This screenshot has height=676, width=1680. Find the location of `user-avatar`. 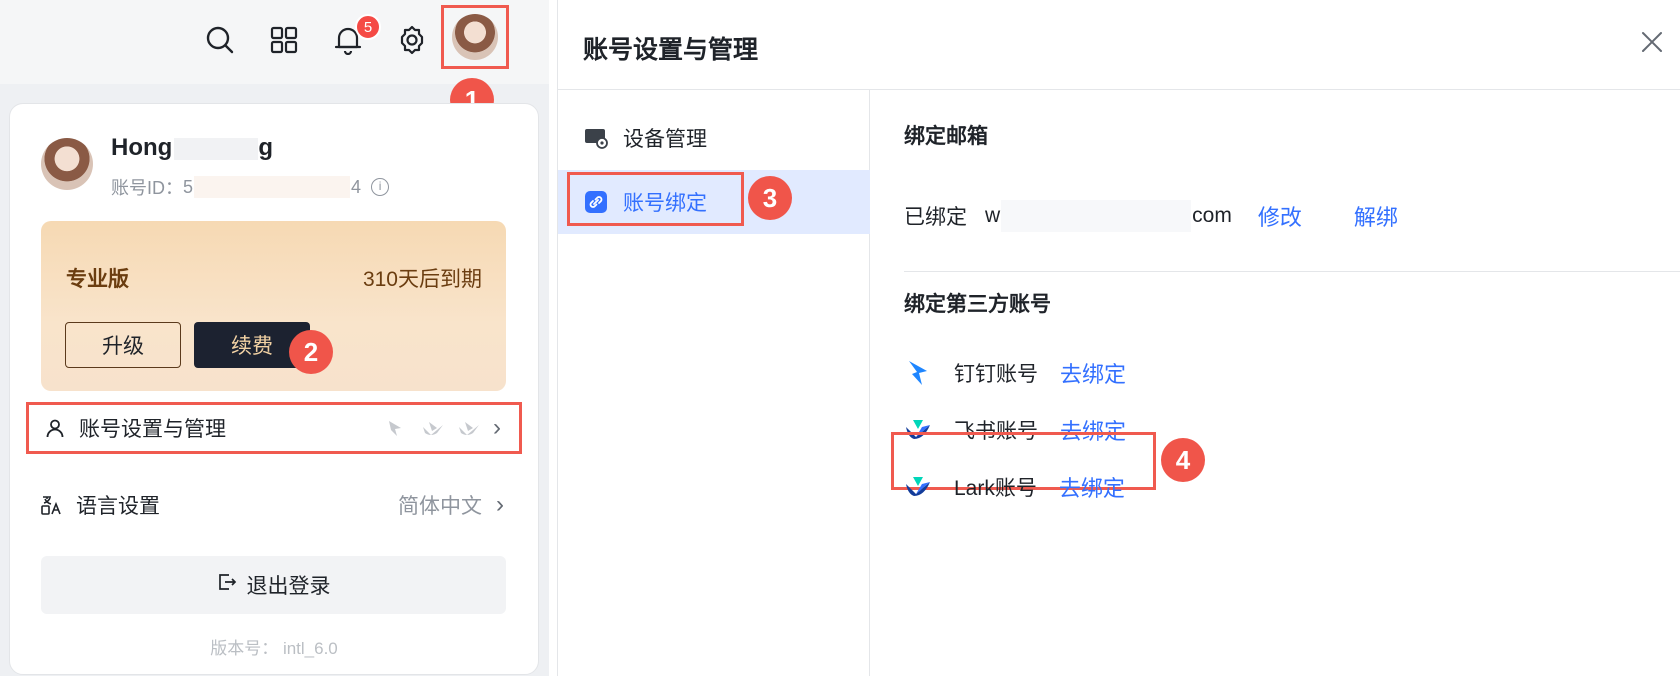

user-avatar is located at coordinates (67, 164).